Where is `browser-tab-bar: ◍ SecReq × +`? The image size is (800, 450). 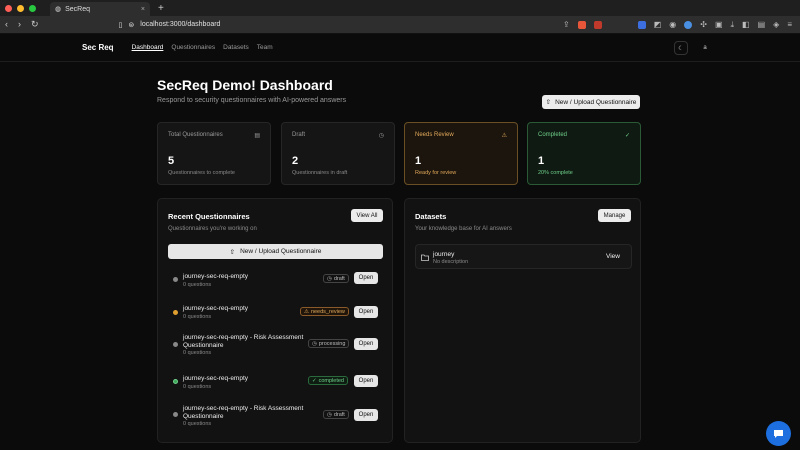 browser-tab-bar: ◍ SecReq × + is located at coordinates (400, 8).